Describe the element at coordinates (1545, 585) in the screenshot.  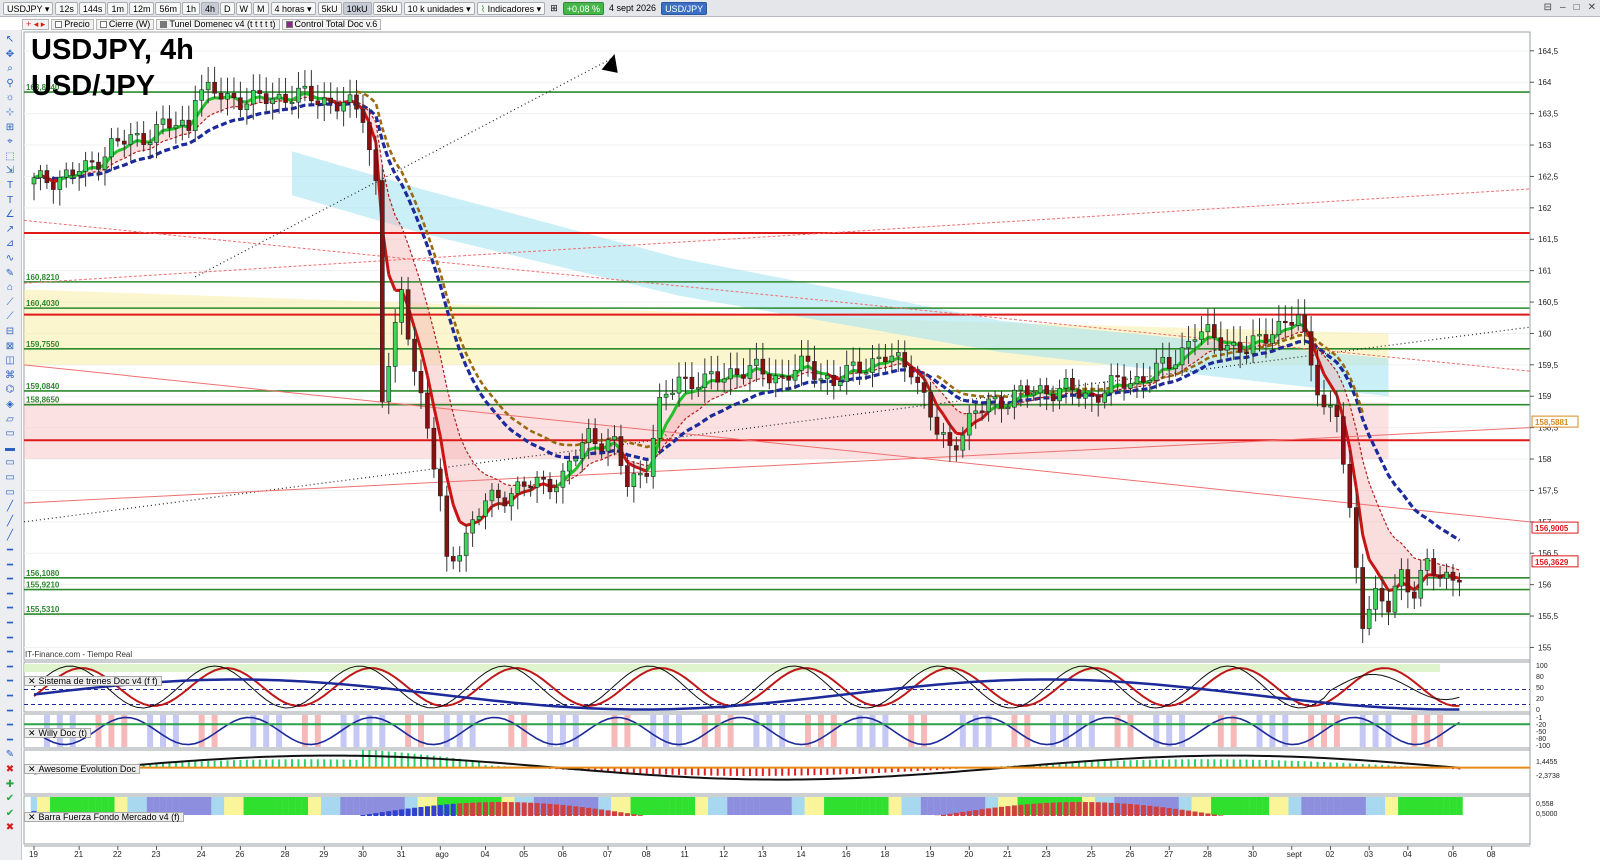
I see `price-tick-label: 156` at that location.